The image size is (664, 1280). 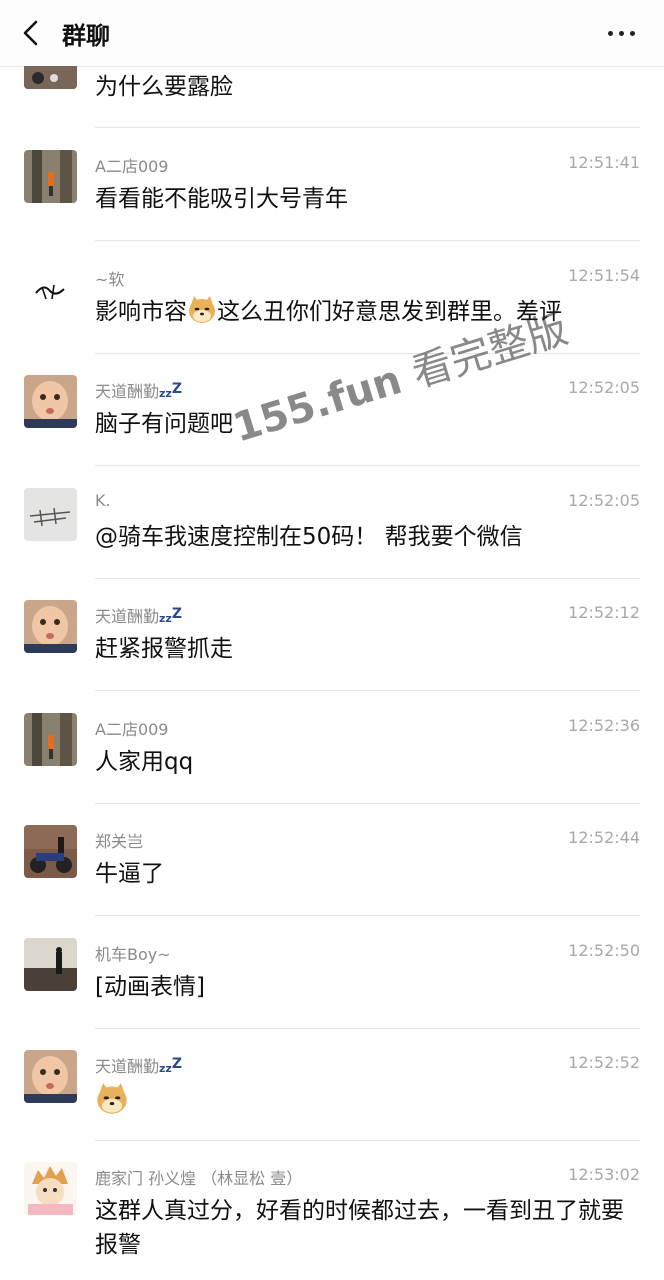 What do you see at coordinates (309, 537) in the screenshot?
I see `message-text: @骑车我速度控制在50码！ 帮我要个微信` at bounding box center [309, 537].